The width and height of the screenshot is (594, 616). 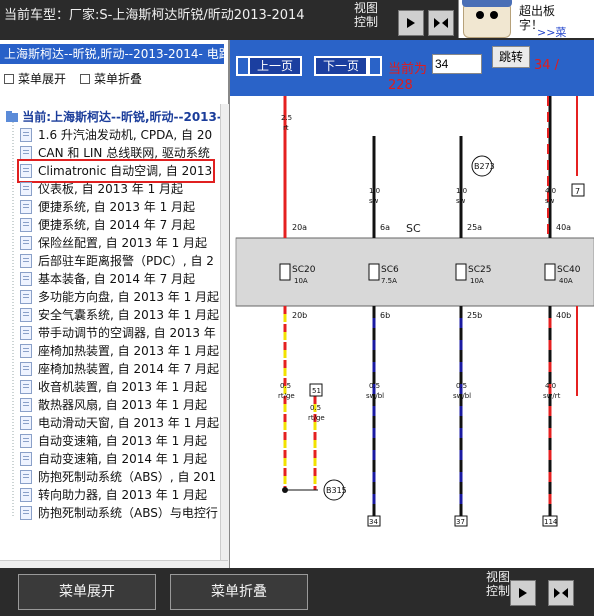 What do you see at coordinates (374, 191) in the screenshot?
I see `svg-text: 1.0` at bounding box center [374, 191].